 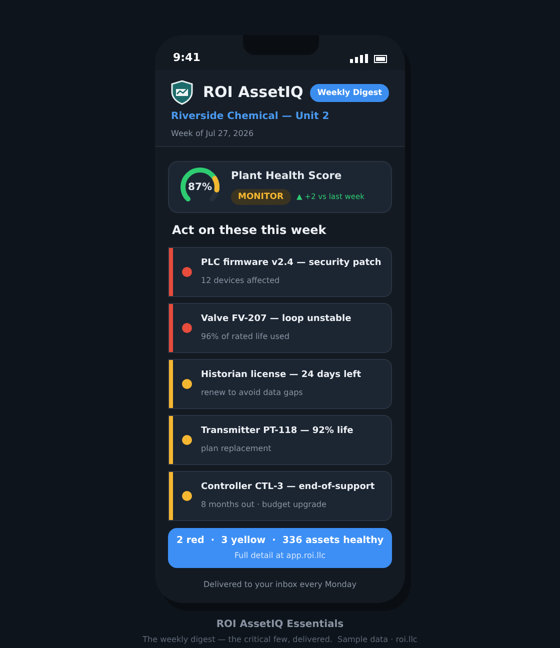 What do you see at coordinates (216, 184) in the screenshot?
I see `gauge-warning-segment` at bounding box center [216, 184].